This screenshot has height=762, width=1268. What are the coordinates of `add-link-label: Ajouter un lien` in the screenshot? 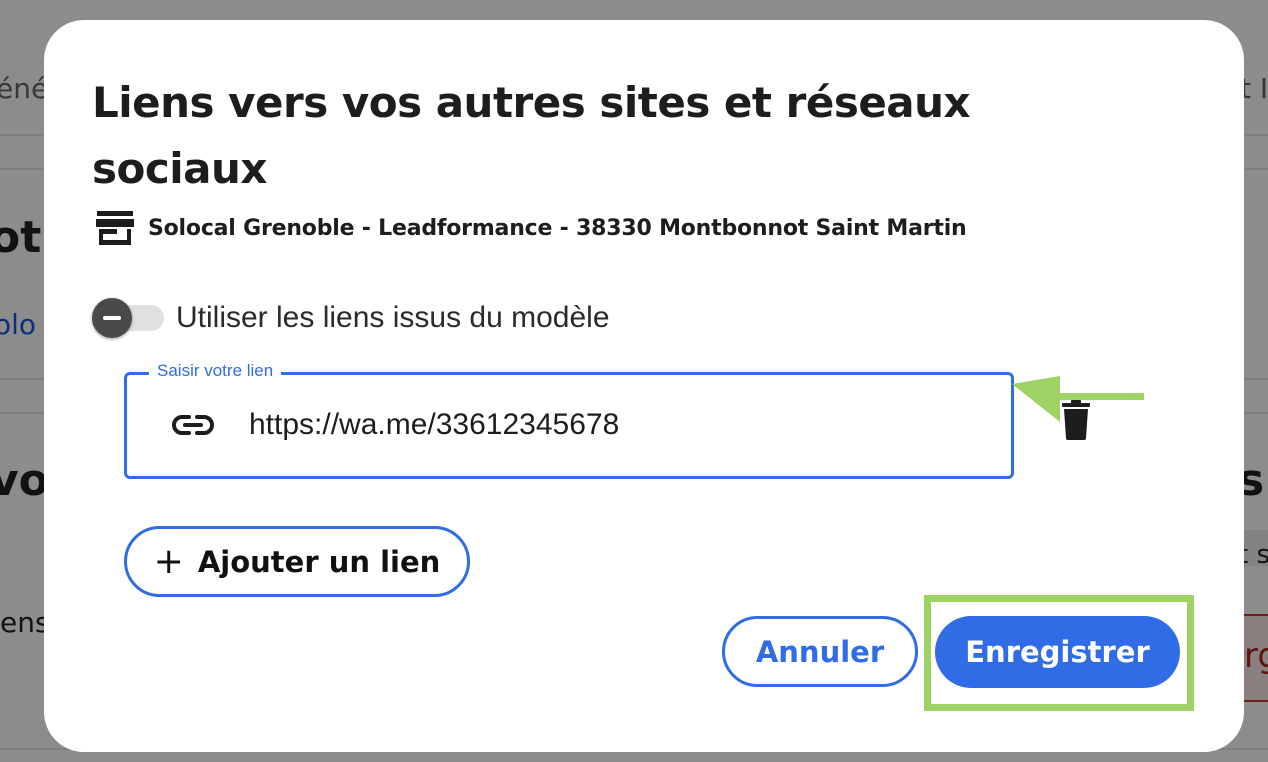 It's located at (319, 561).